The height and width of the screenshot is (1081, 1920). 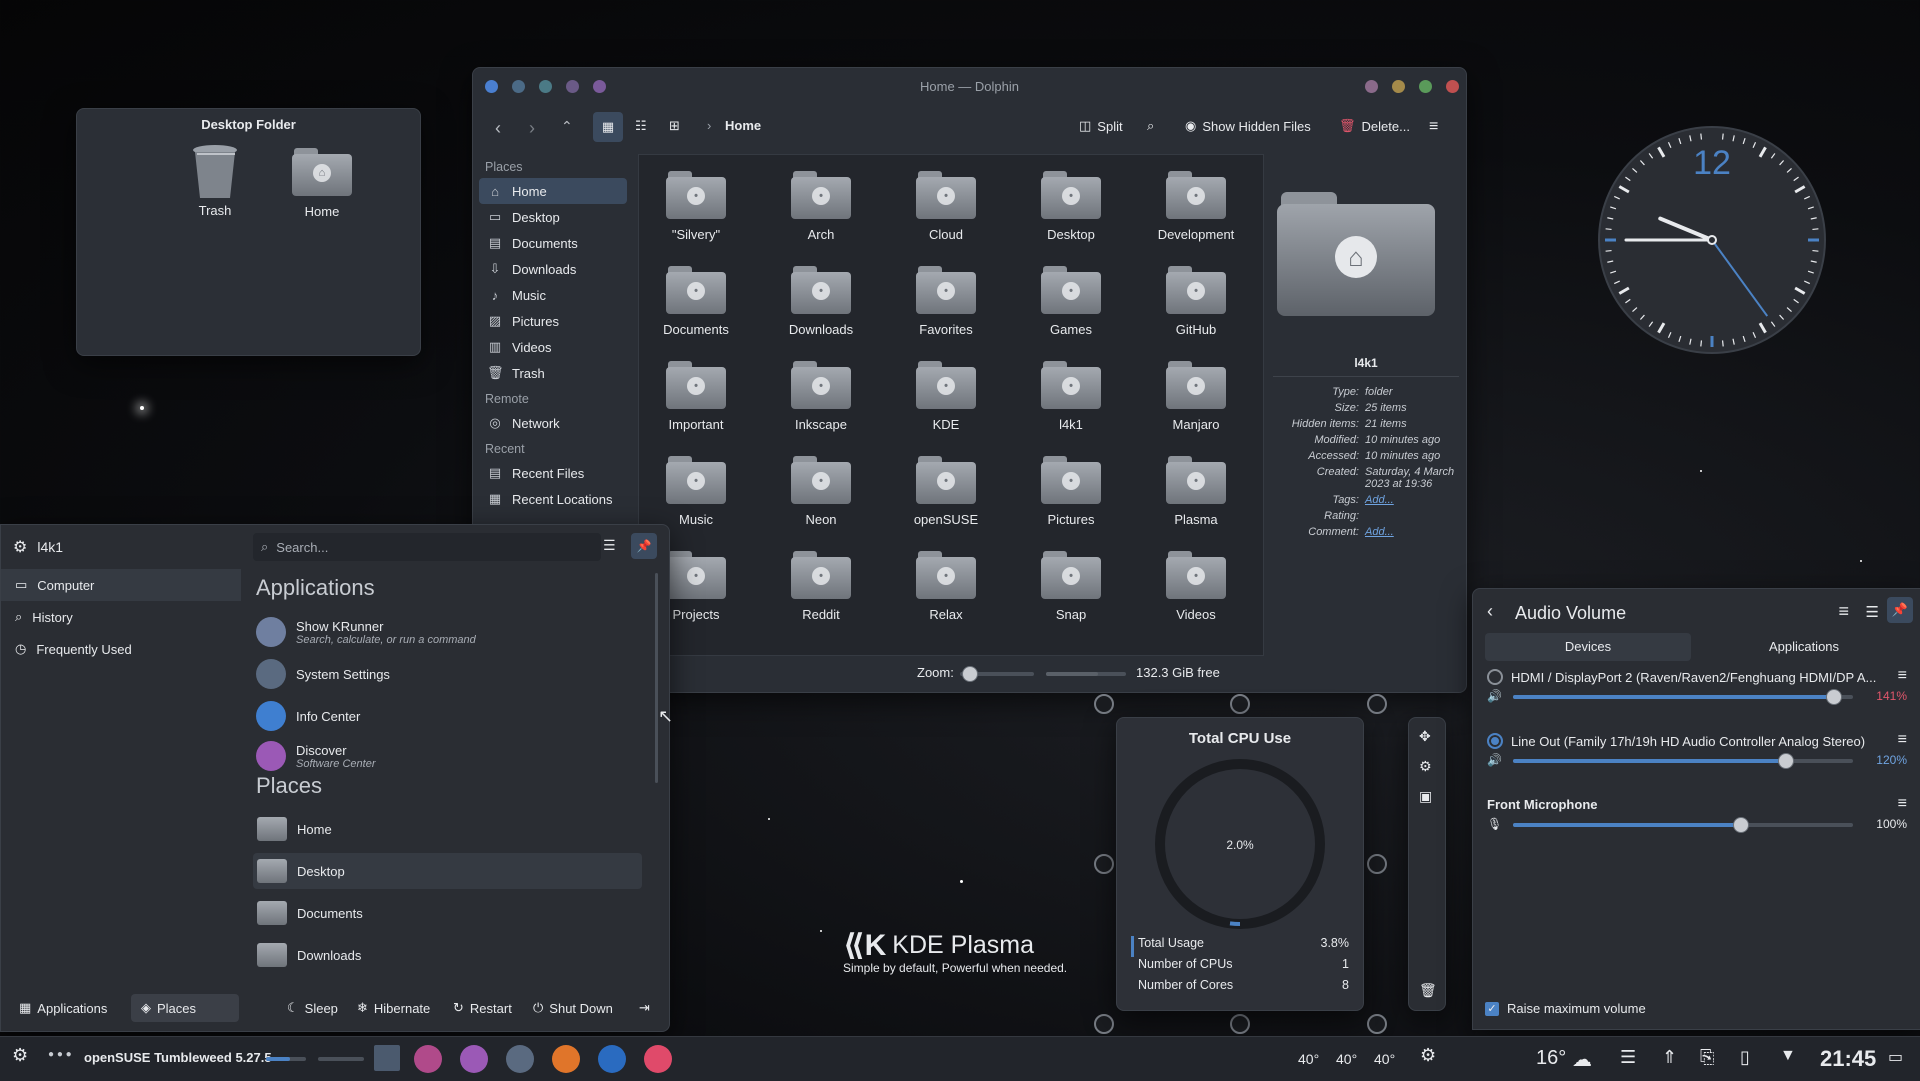 What do you see at coordinates (474, 1059) in the screenshot?
I see `discover-icon` at bounding box center [474, 1059].